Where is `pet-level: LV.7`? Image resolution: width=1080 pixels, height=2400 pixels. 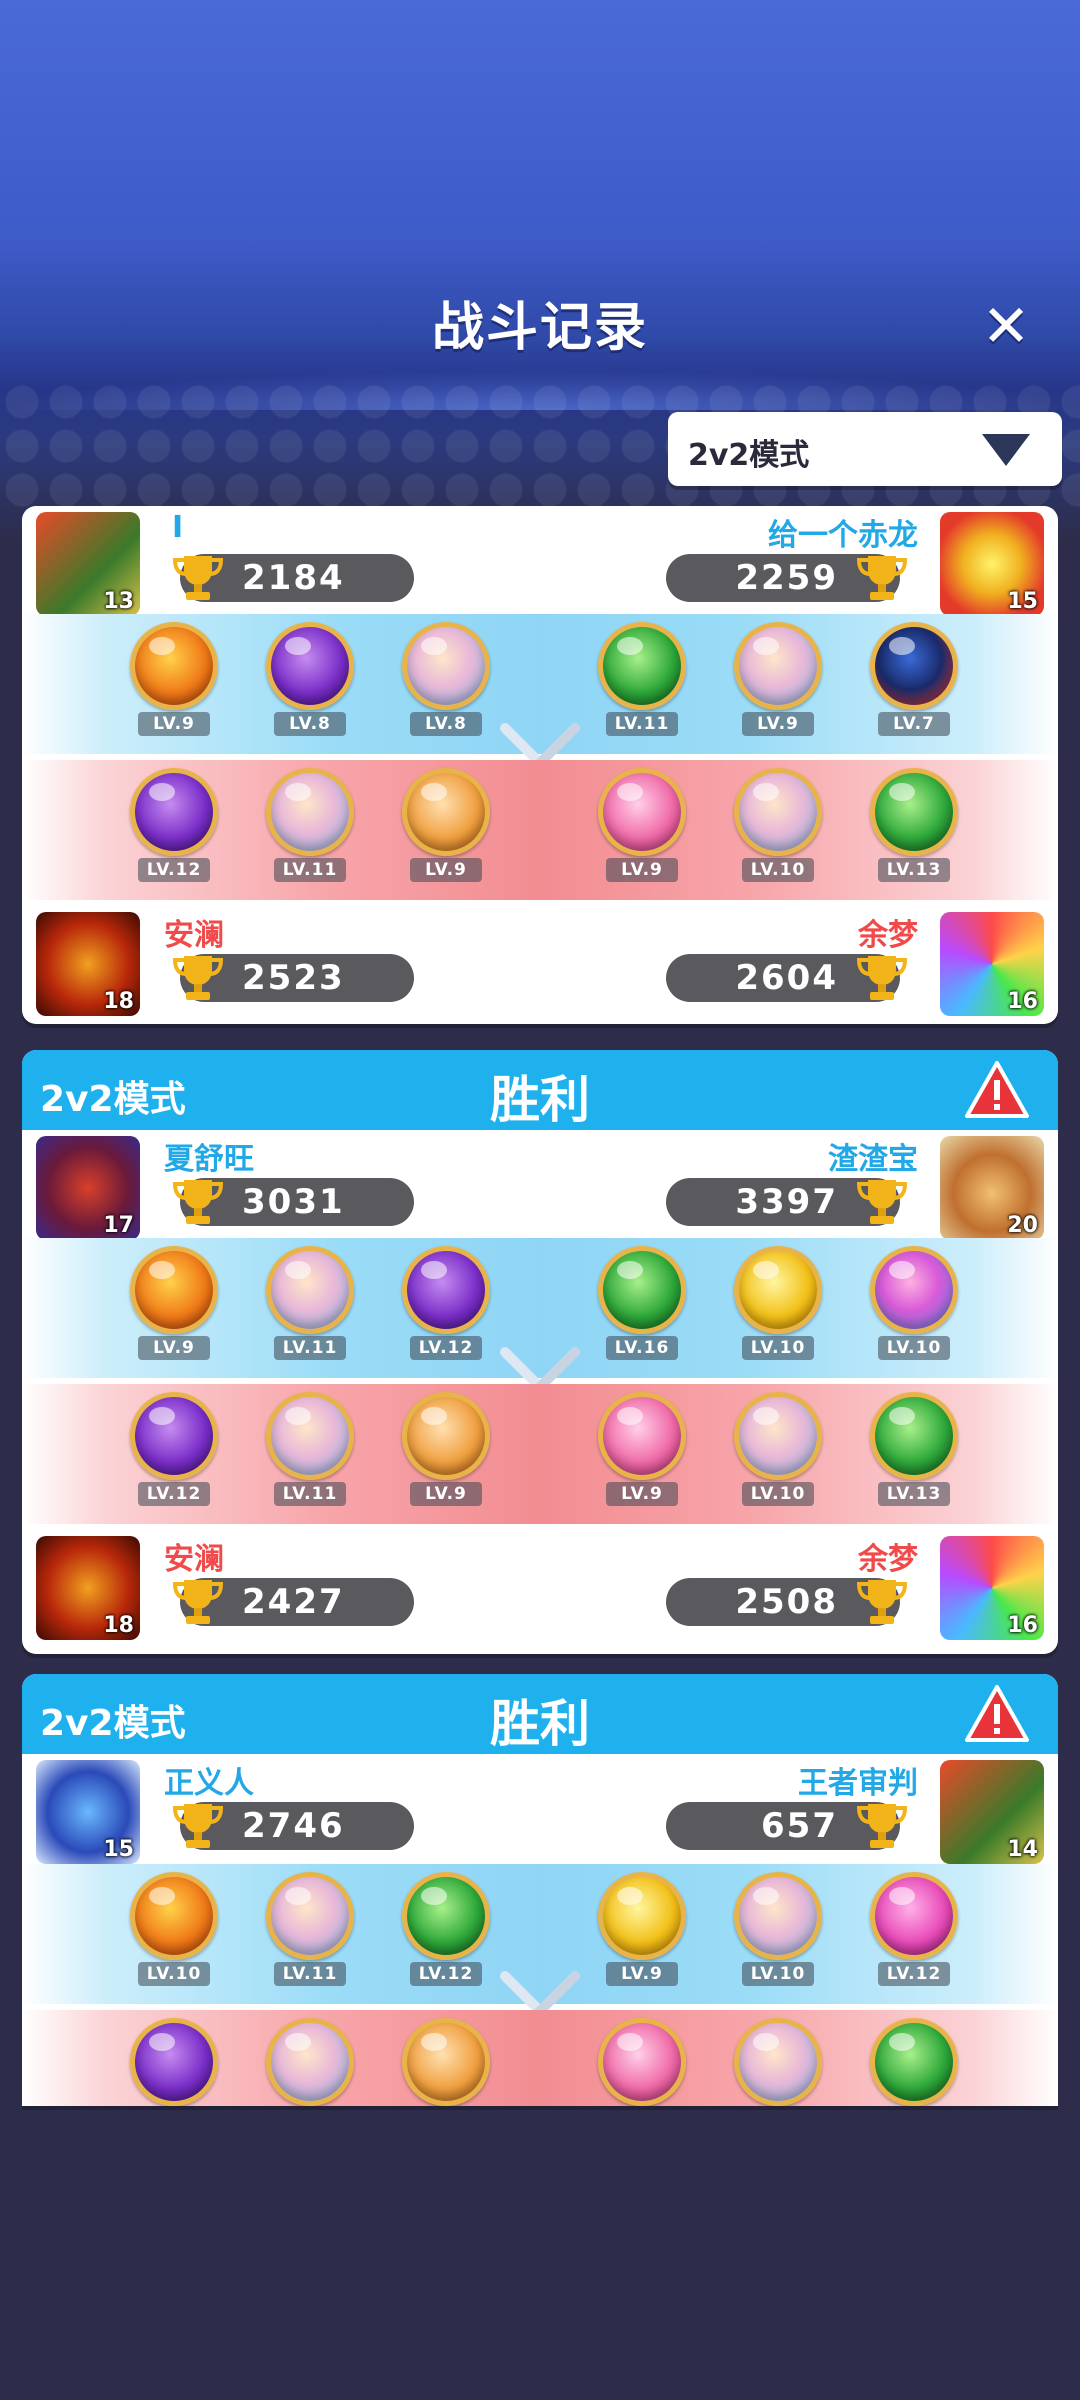 pet-level: LV.7 is located at coordinates (914, 724).